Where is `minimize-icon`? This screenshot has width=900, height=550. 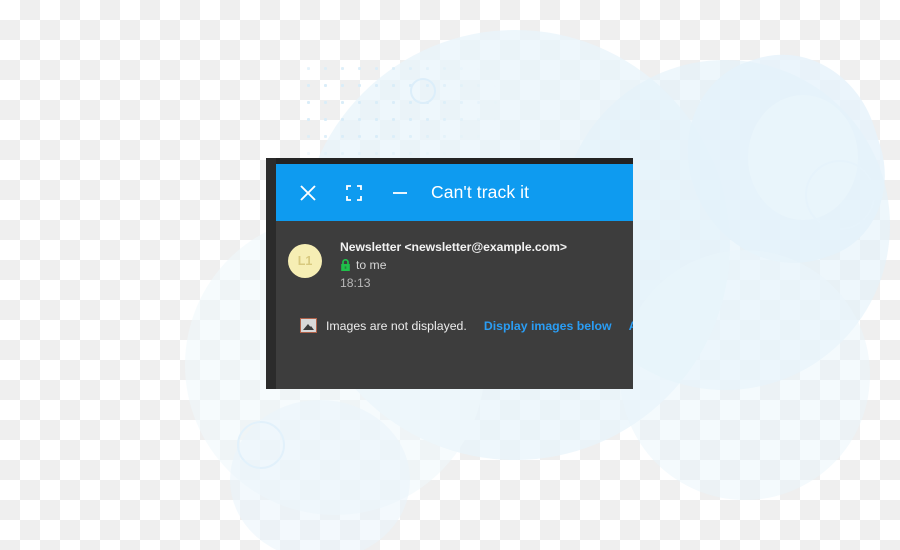
minimize-icon is located at coordinates (400, 193).